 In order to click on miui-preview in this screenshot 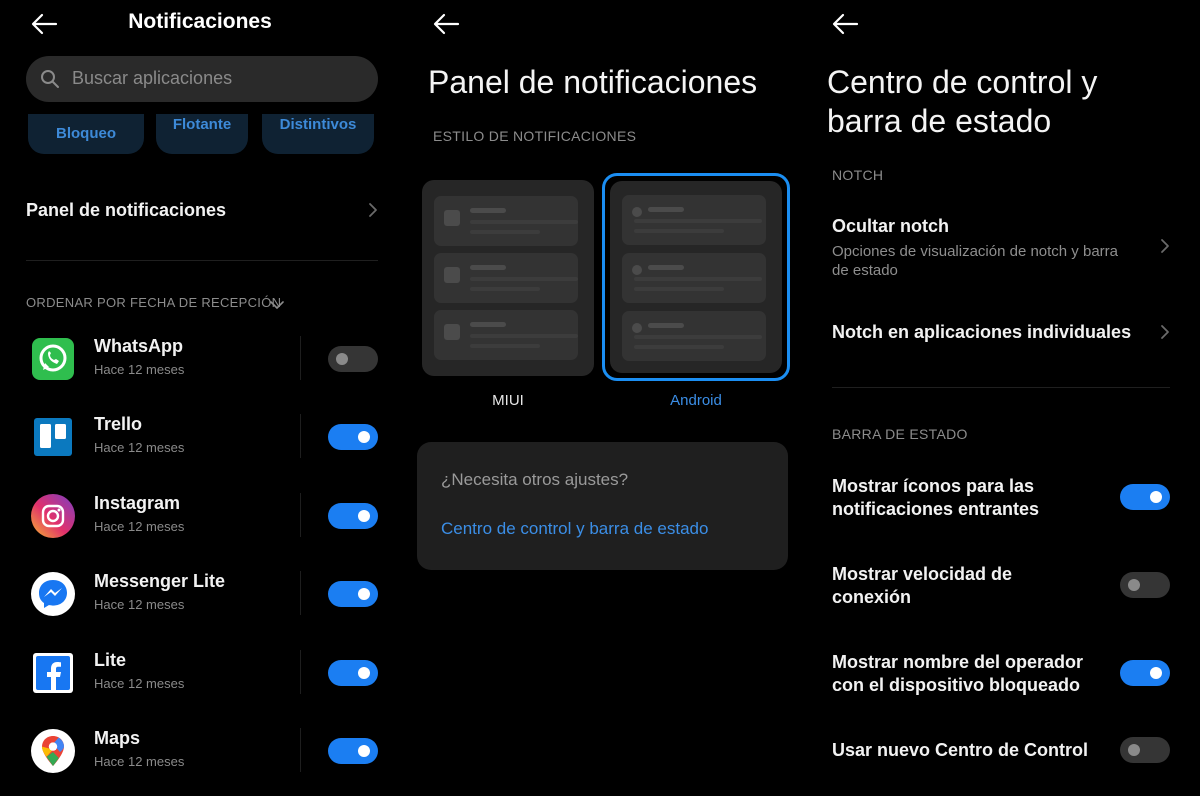, I will do `click(508, 278)`.